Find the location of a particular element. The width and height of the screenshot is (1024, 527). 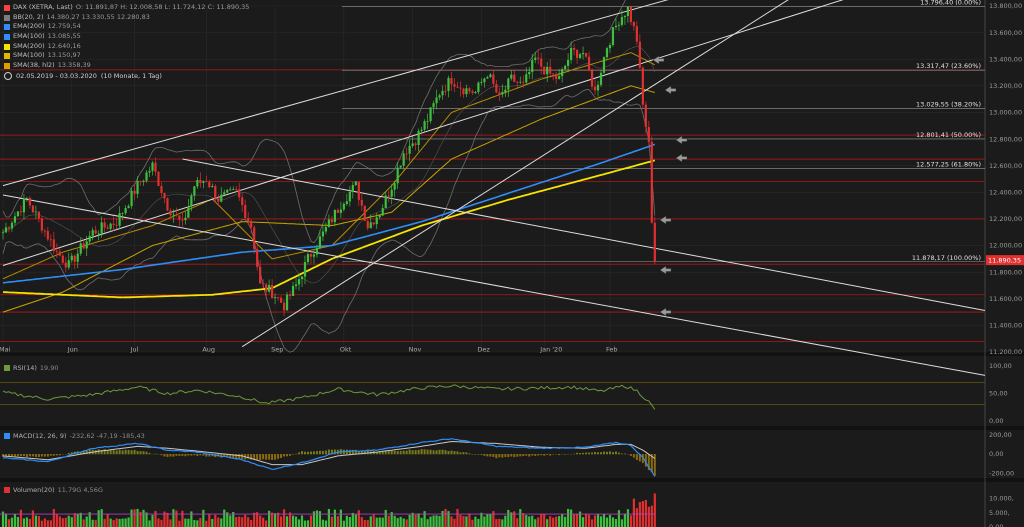

fib-level-label: 13.317,47 (23.60%) is located at coordinates (948, 66).